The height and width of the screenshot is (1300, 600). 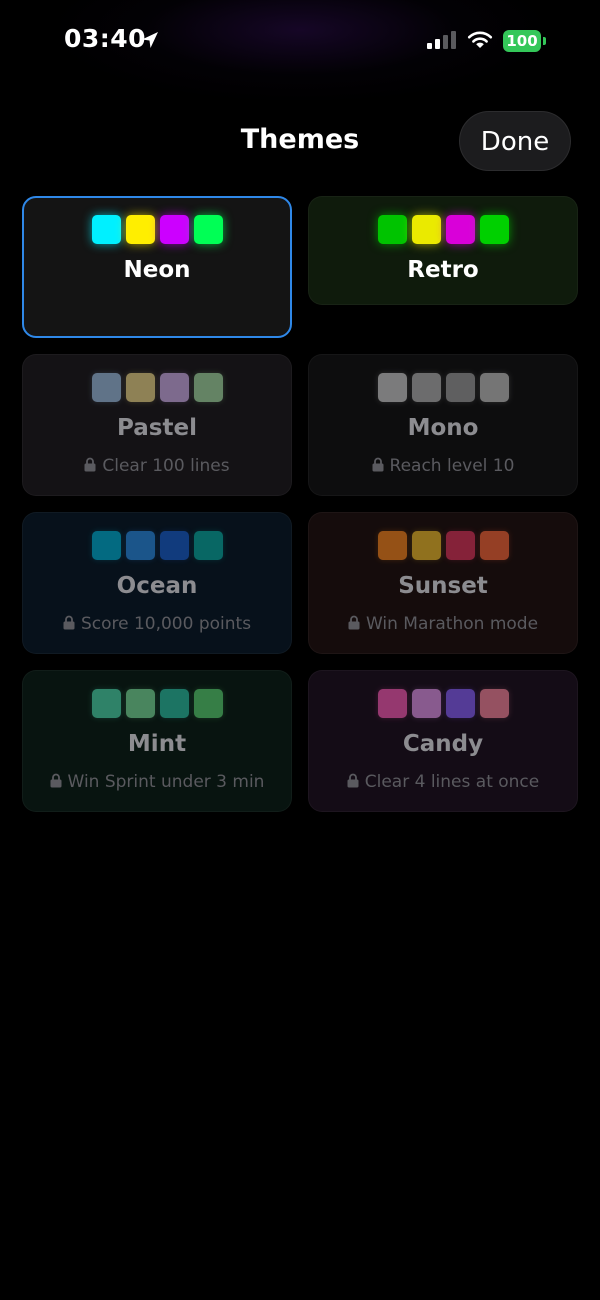 I want to click on unlock-hint-text: Win Marathon mode, so click(x=452, y=624).